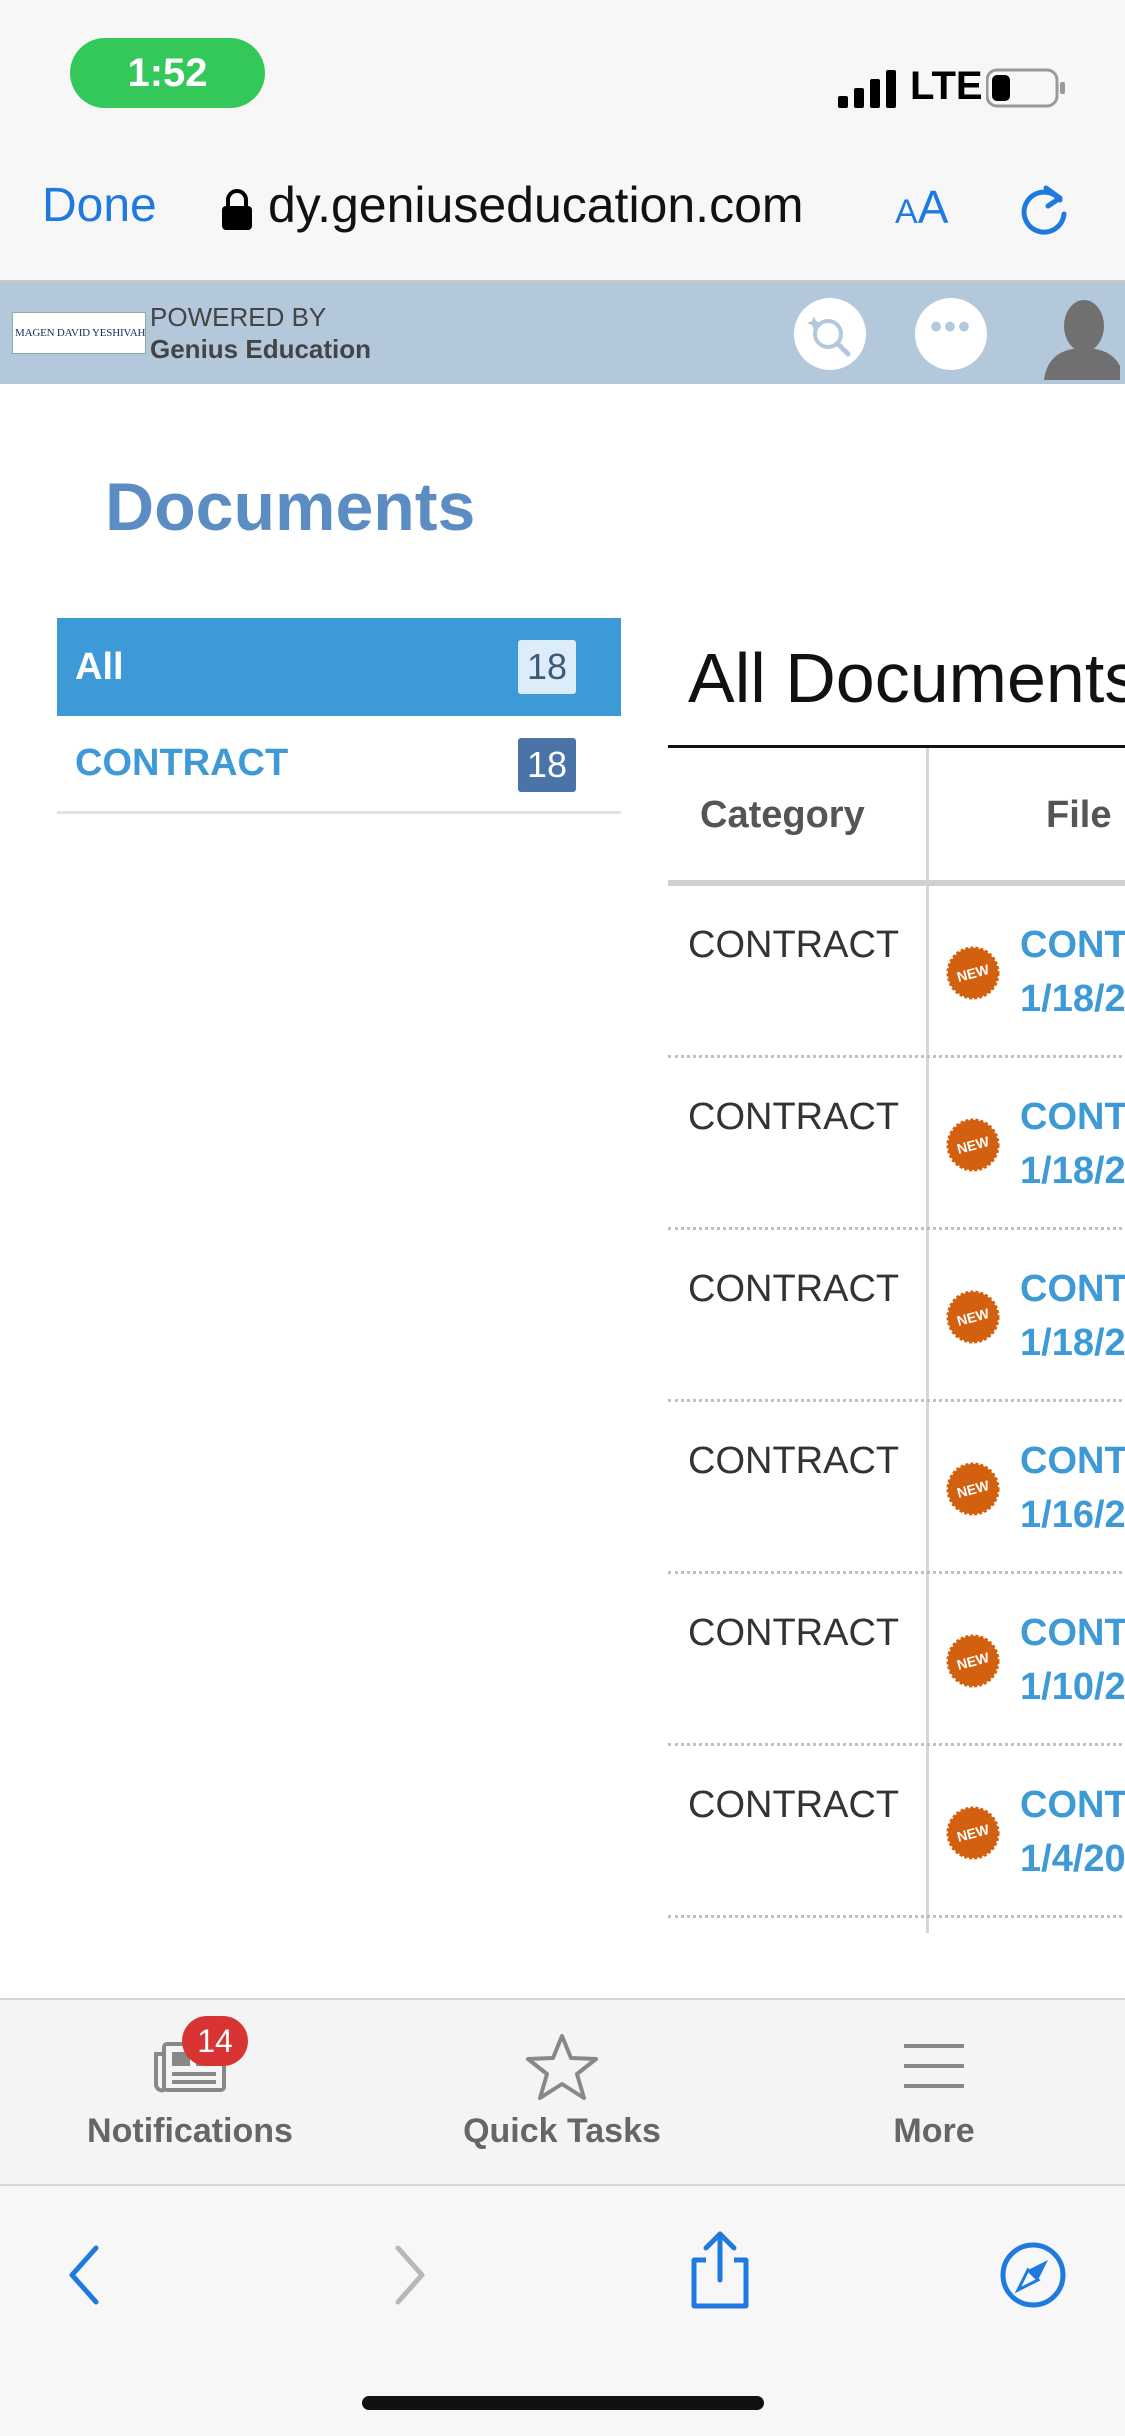 The width and height of the screenshot is (1125, 2436). What do you see at coordinates (1033, 2275) in the screenshot?
I see `compass-icon` at bounding box center [1033, 2275].